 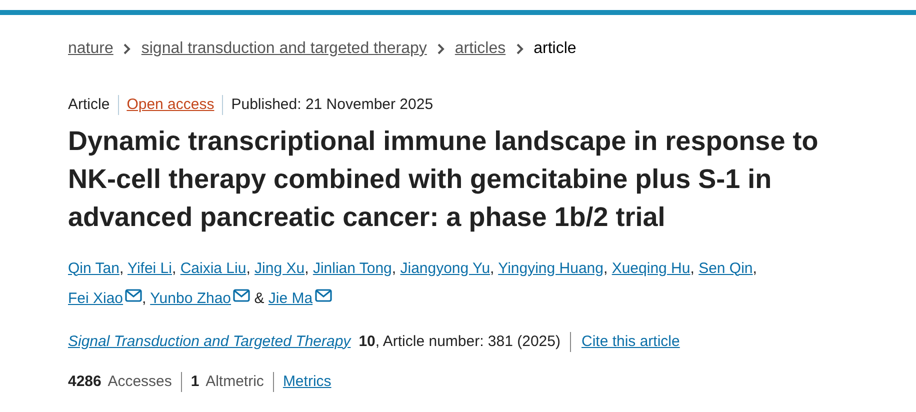 I want to click on breadcrumb-link: signal transduction and targeted therapy, so click(x=284, y=49).